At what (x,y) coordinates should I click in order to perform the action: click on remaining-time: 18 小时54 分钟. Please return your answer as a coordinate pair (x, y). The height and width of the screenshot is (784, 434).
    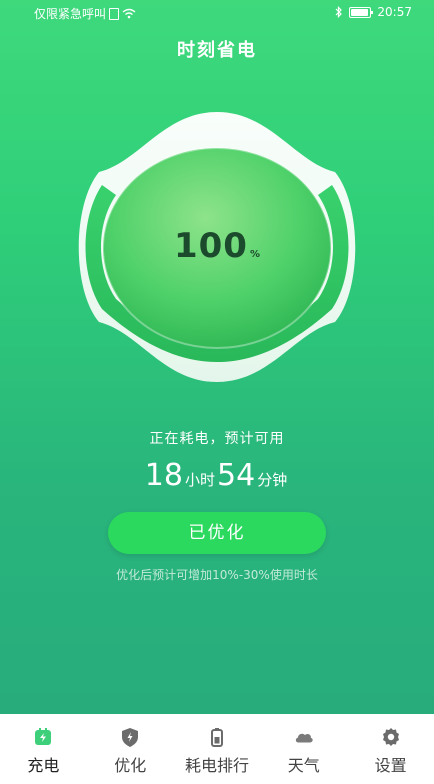
    Looking at the image, I should click on (217, 475).